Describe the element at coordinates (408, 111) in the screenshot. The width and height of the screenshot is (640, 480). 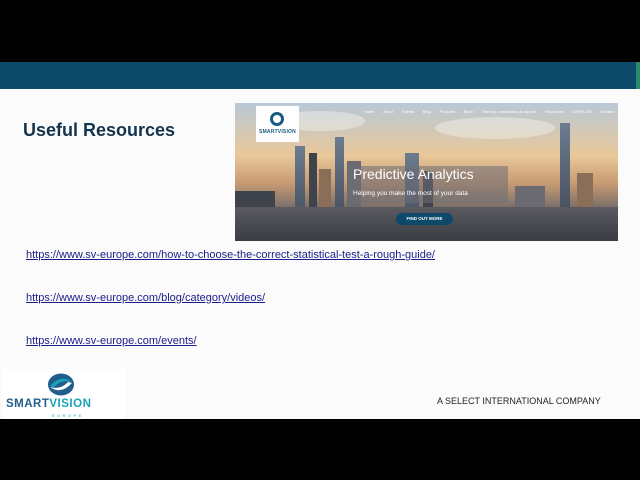
I see `nav-item-events: Events` at that location.